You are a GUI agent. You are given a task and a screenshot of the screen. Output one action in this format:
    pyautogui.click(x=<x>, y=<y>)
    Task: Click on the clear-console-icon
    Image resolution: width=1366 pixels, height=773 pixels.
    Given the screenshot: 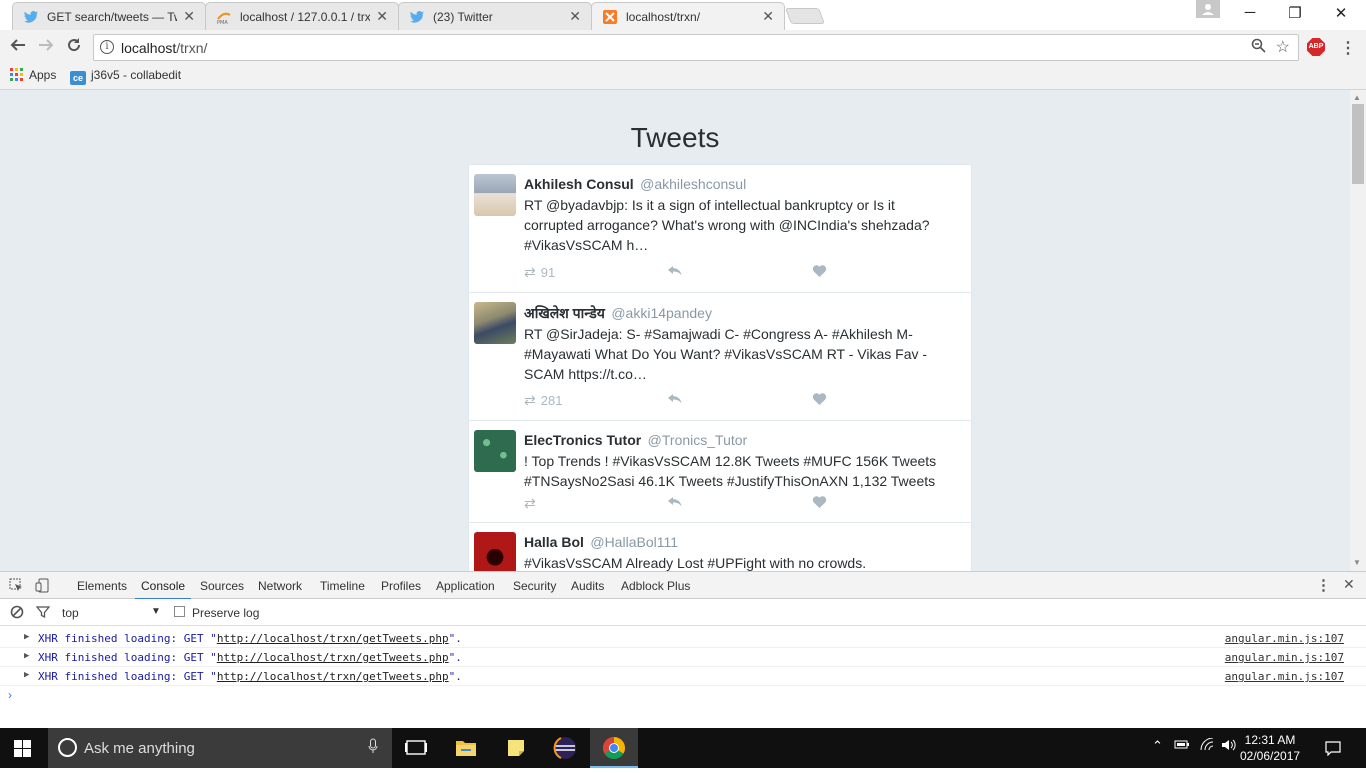 What is the action you would take?
    pyautogui.click(x=17, y=613)
    